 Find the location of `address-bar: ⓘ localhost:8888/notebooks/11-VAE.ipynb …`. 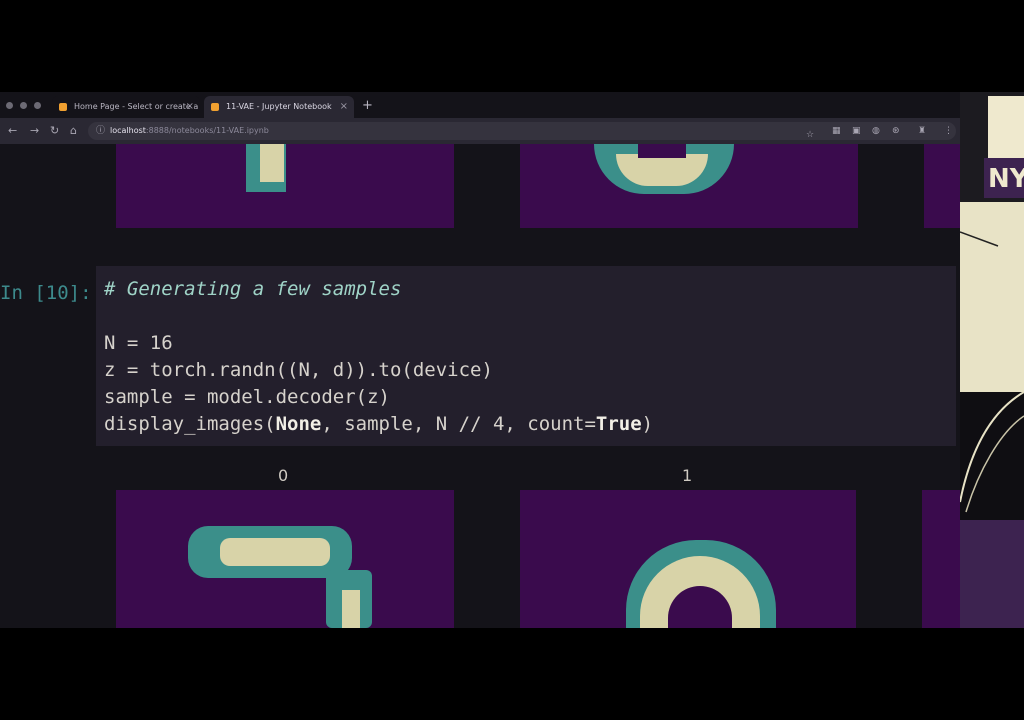

address-bar: ⓘ localhost:8888/notebooks/11-VAE.ipynb … is located at coordinates (522, 131).